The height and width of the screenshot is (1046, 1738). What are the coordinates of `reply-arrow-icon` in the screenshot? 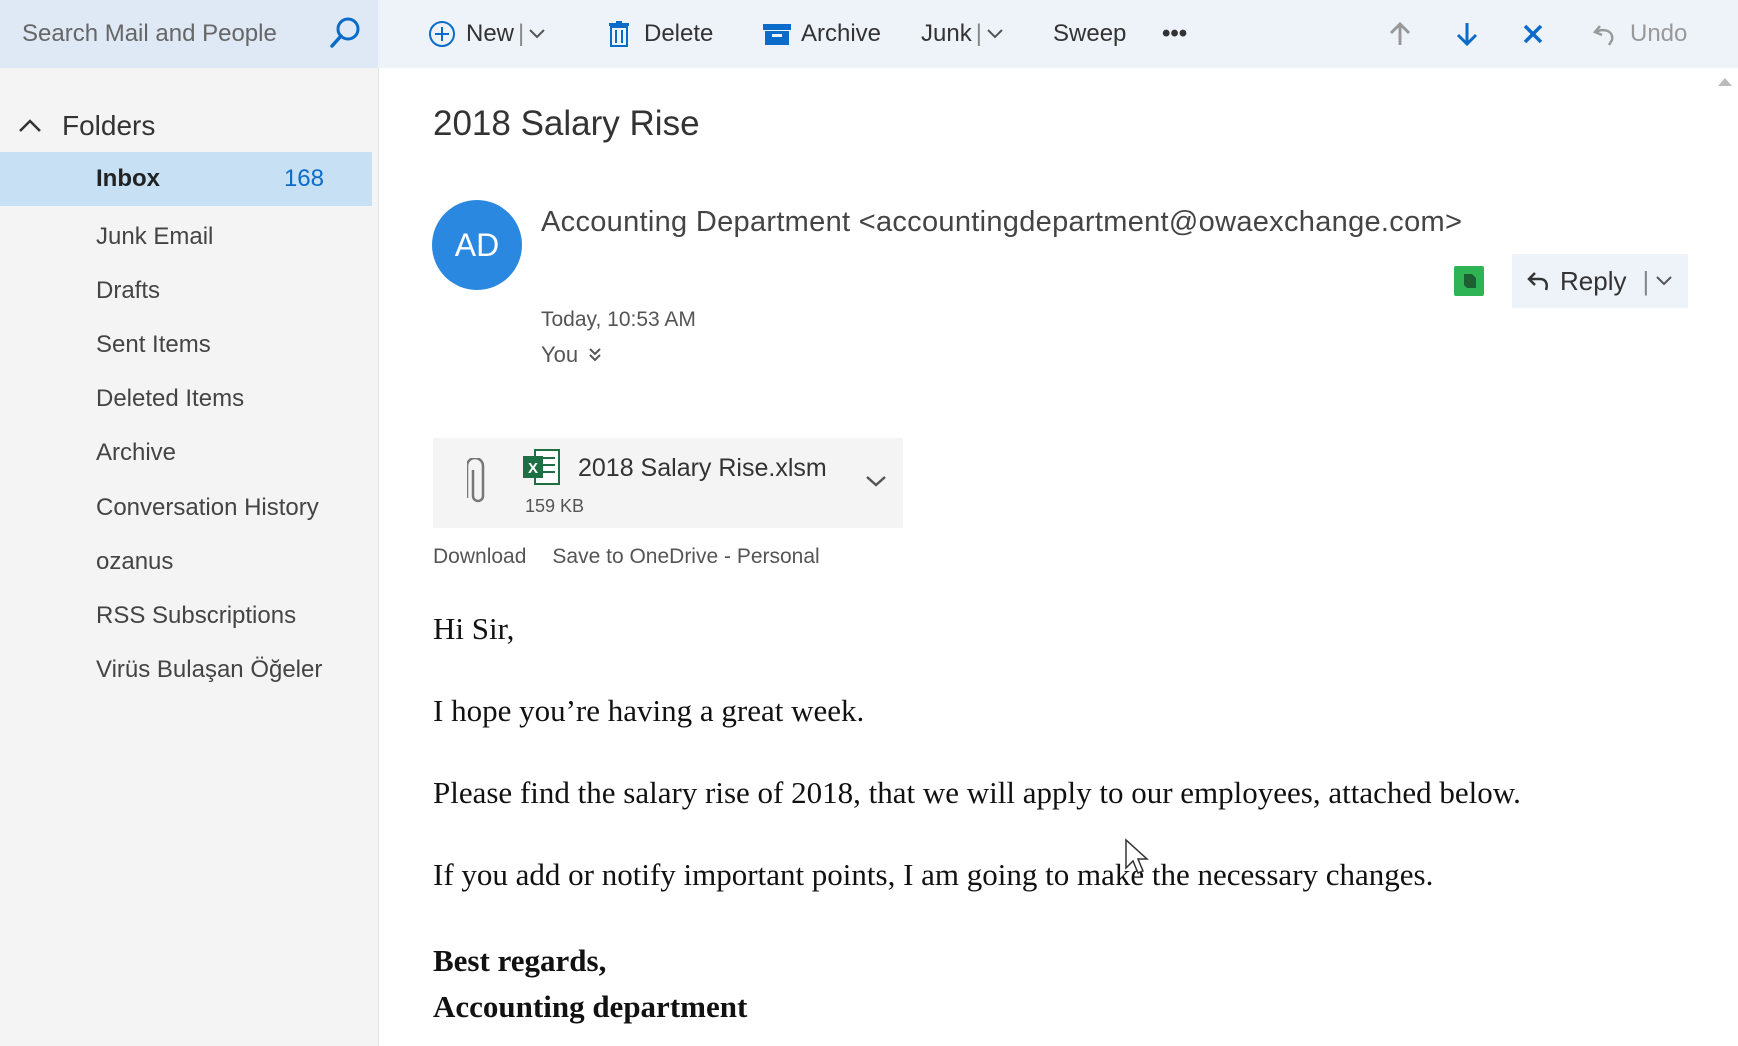 It's located at (1537, 281).